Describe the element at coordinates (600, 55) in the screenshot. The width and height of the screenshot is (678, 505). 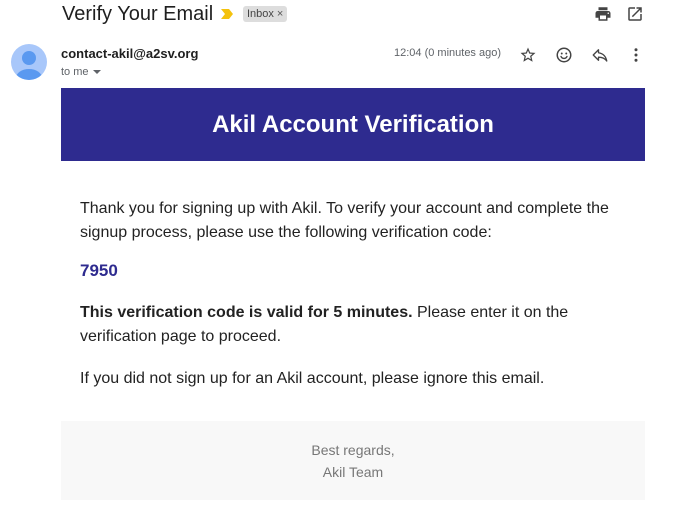
I see `reply-icon` at that location.